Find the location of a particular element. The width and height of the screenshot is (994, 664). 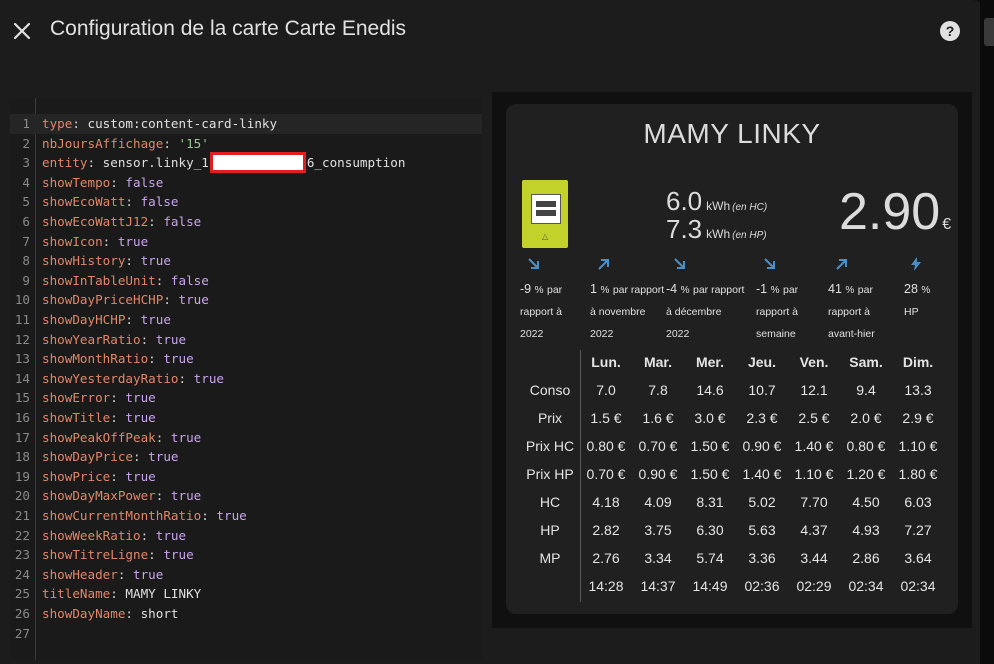

code-line: 17 showPeakOffPeak: true is located at coordinates (246, 438).